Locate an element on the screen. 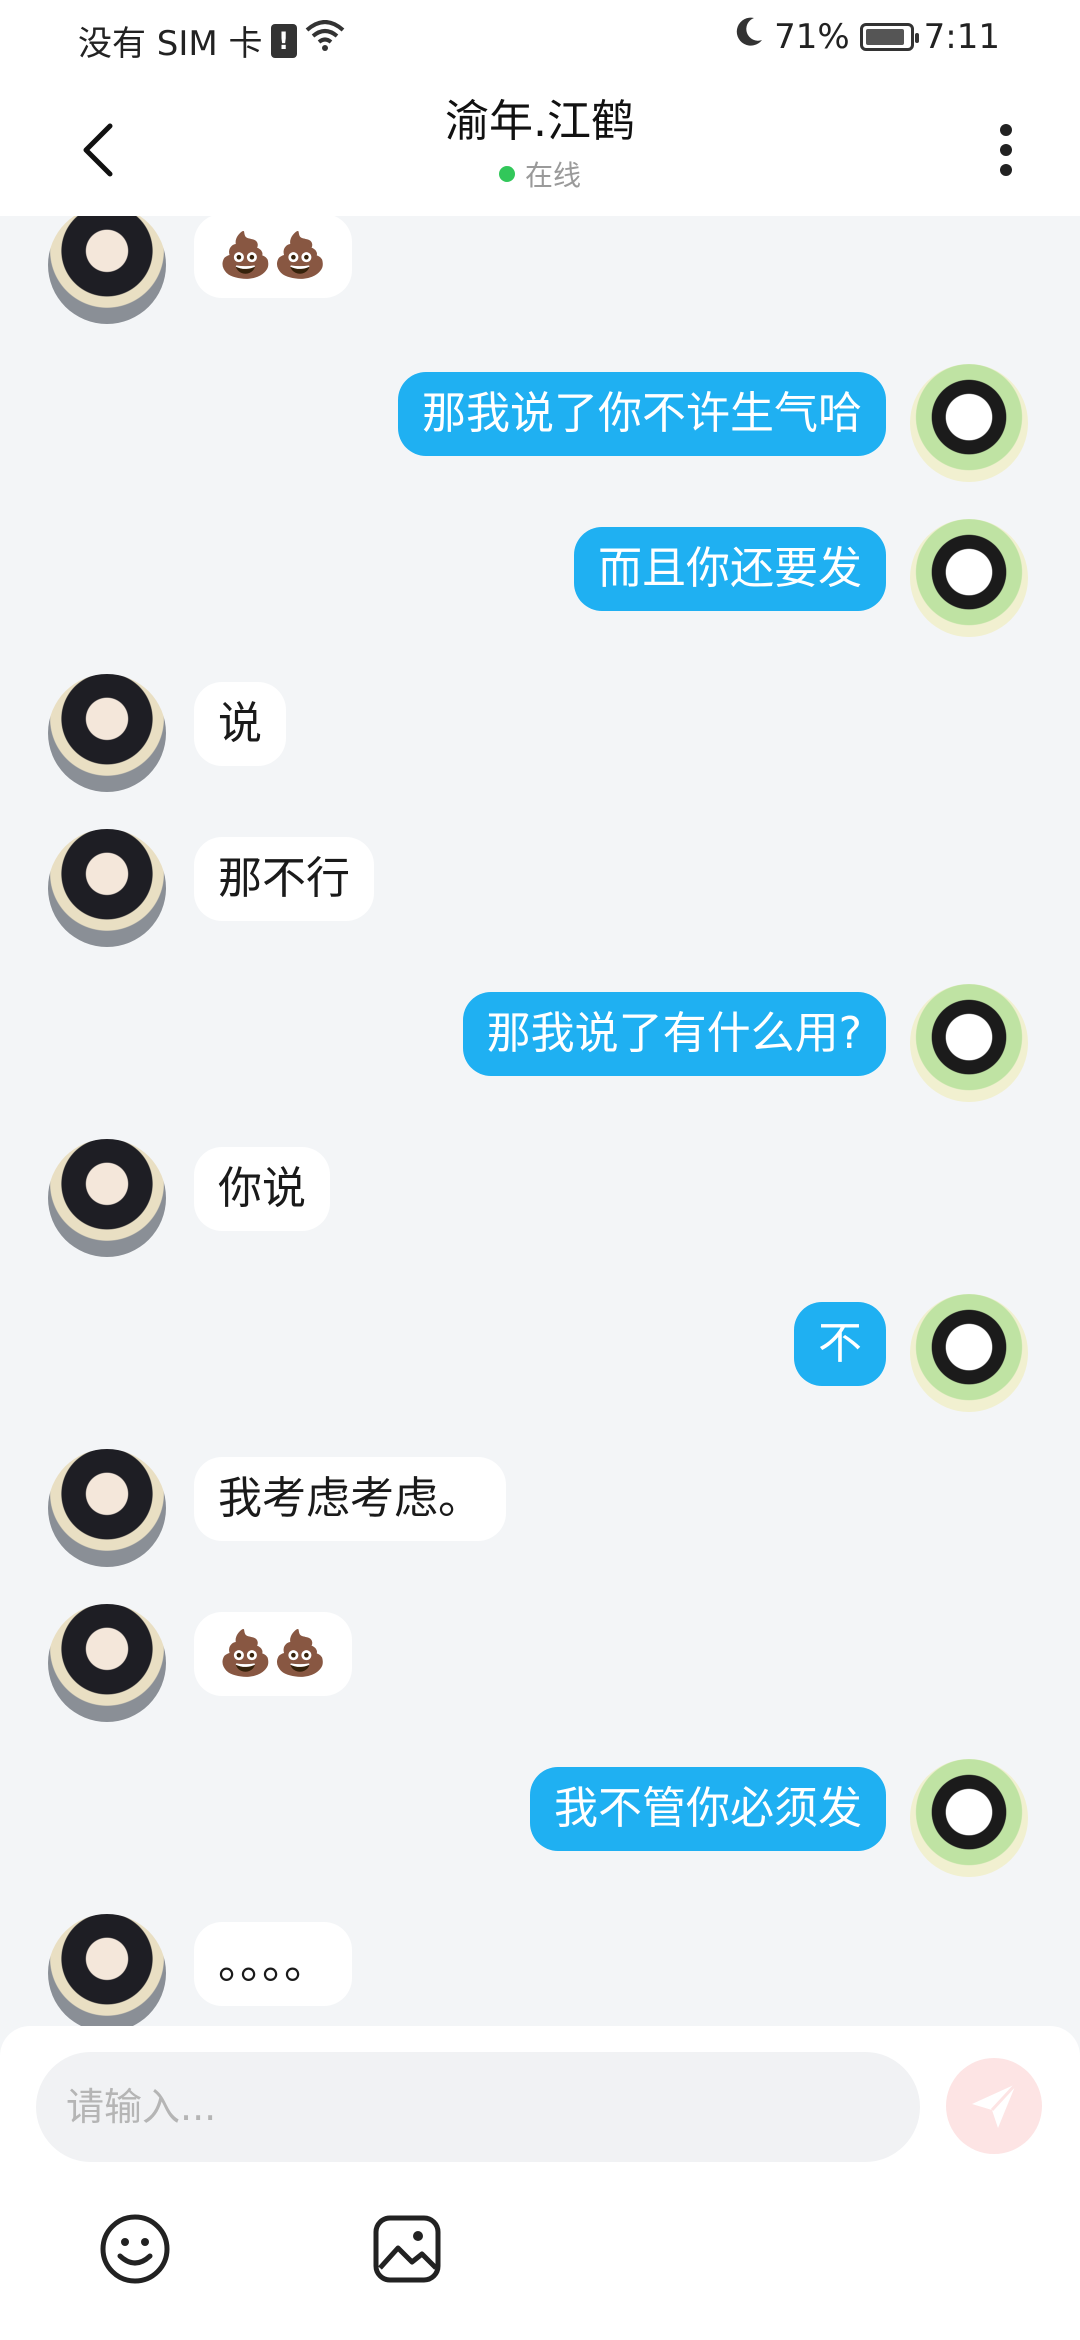 Image resolution: width=1080 pixels, height=2340 pixels. status-right: 71% 7:11 is located at coordinates (867, 36).